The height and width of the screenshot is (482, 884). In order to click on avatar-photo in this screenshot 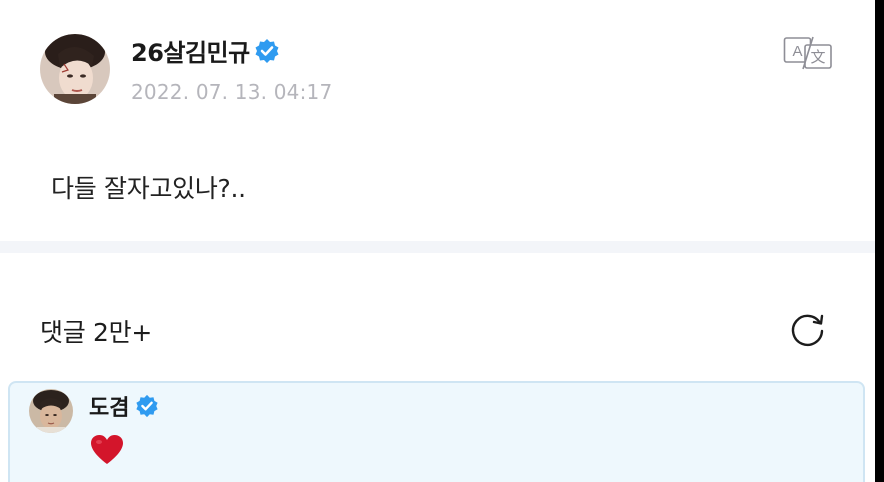, I will do `click(75, 69)`.